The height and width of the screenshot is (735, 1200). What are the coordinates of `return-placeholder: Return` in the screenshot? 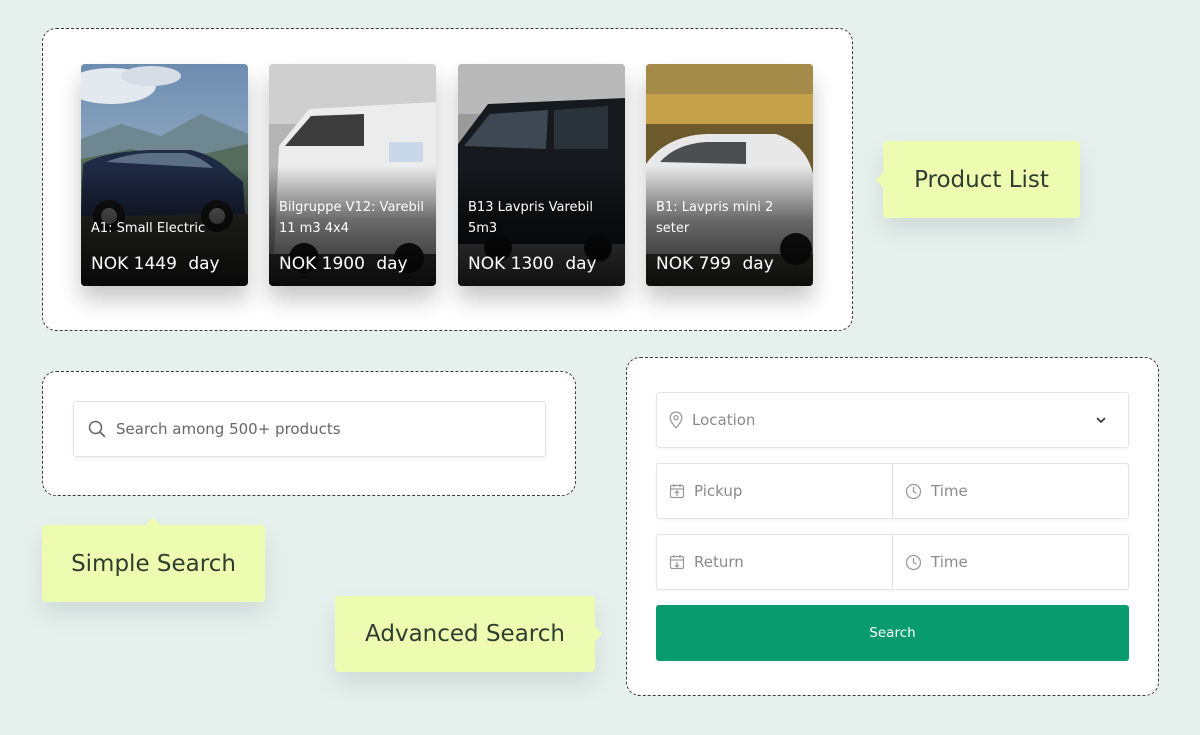 It's located at (719, 562).